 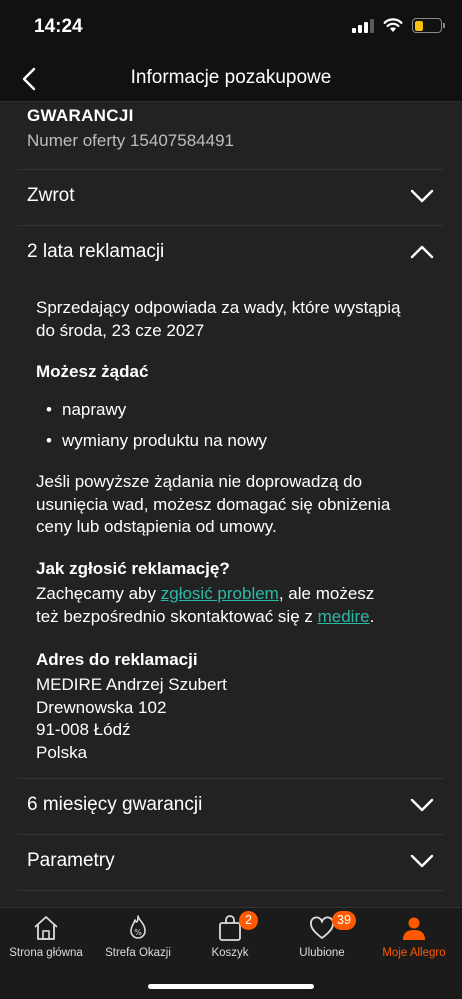 I want to click on text-span: ., so click(x=372, y=616).